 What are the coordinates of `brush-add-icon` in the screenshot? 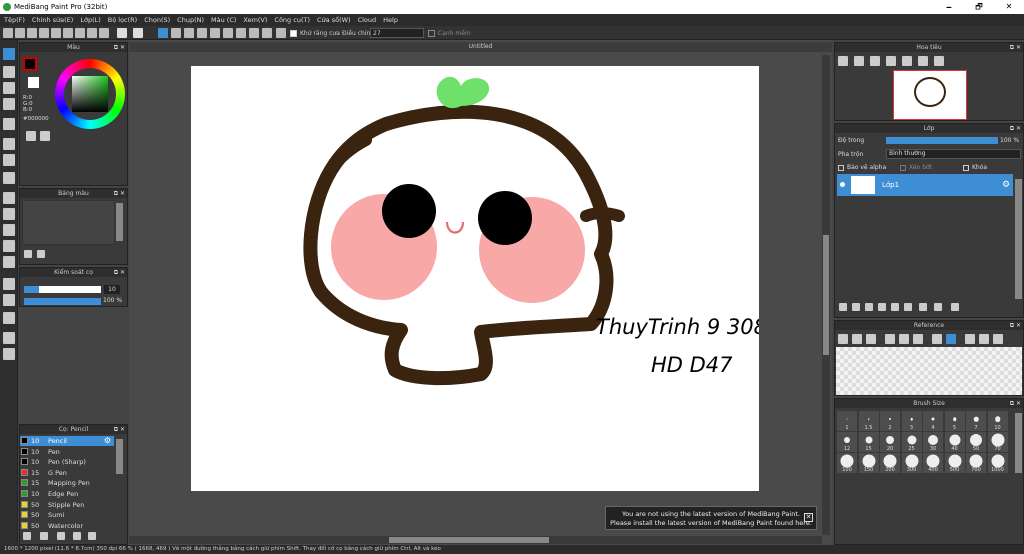 It's located at (27, 536).